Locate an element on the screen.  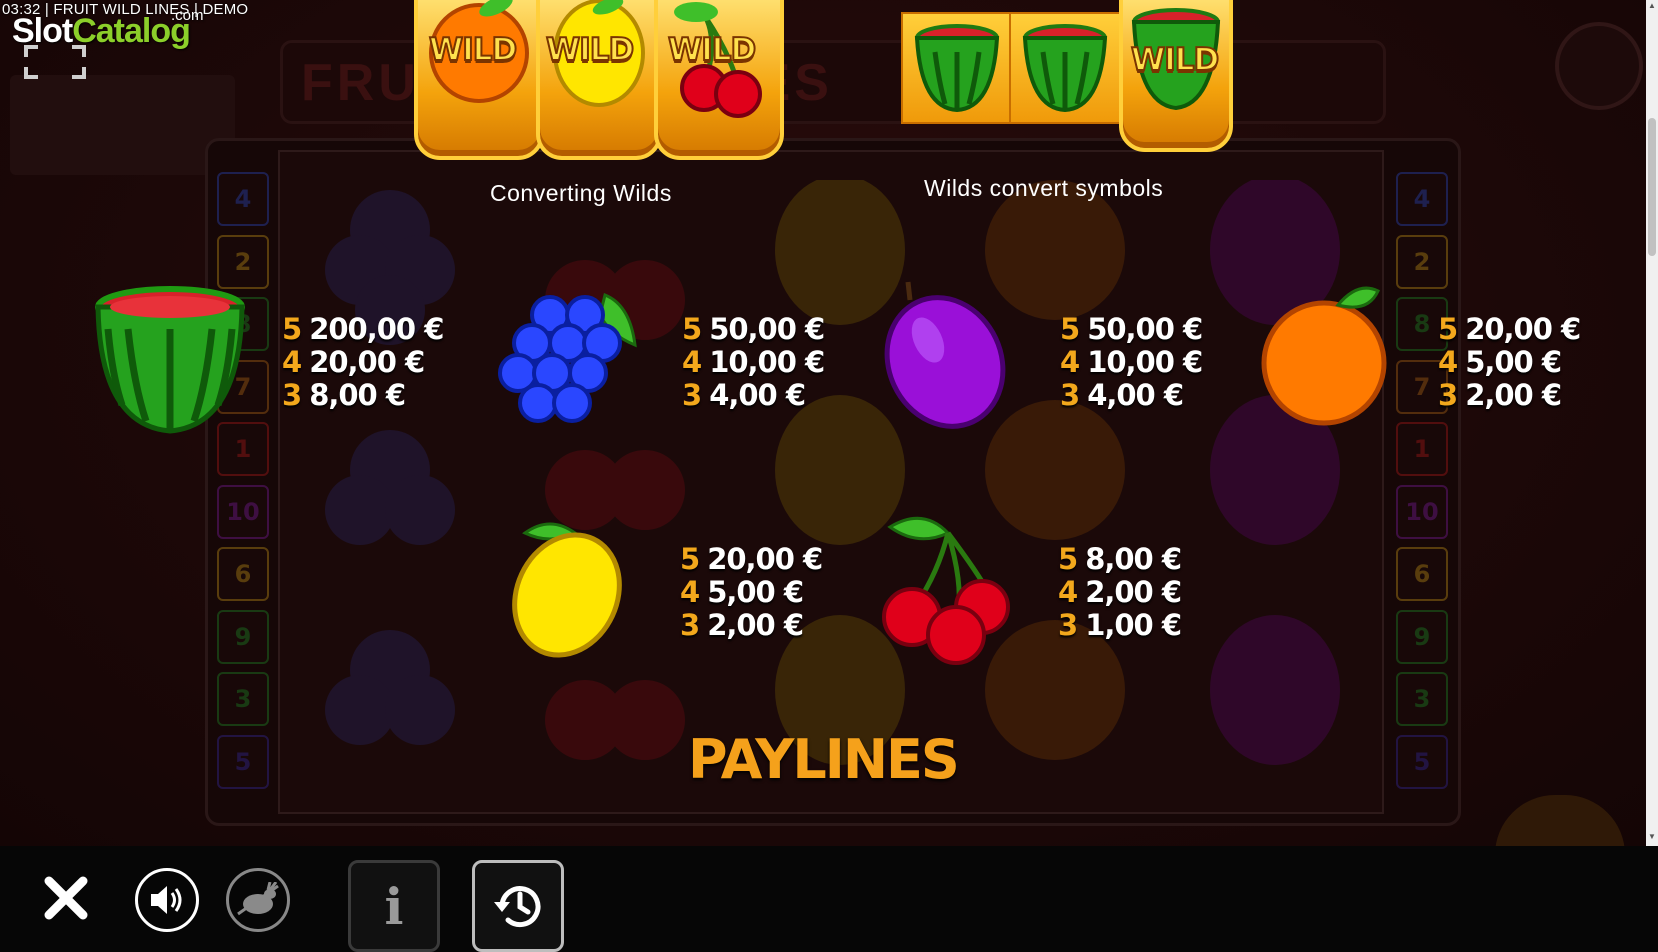
wilds-convert-caption: Wilds convert symbols is located at coordinates (1044, 188).